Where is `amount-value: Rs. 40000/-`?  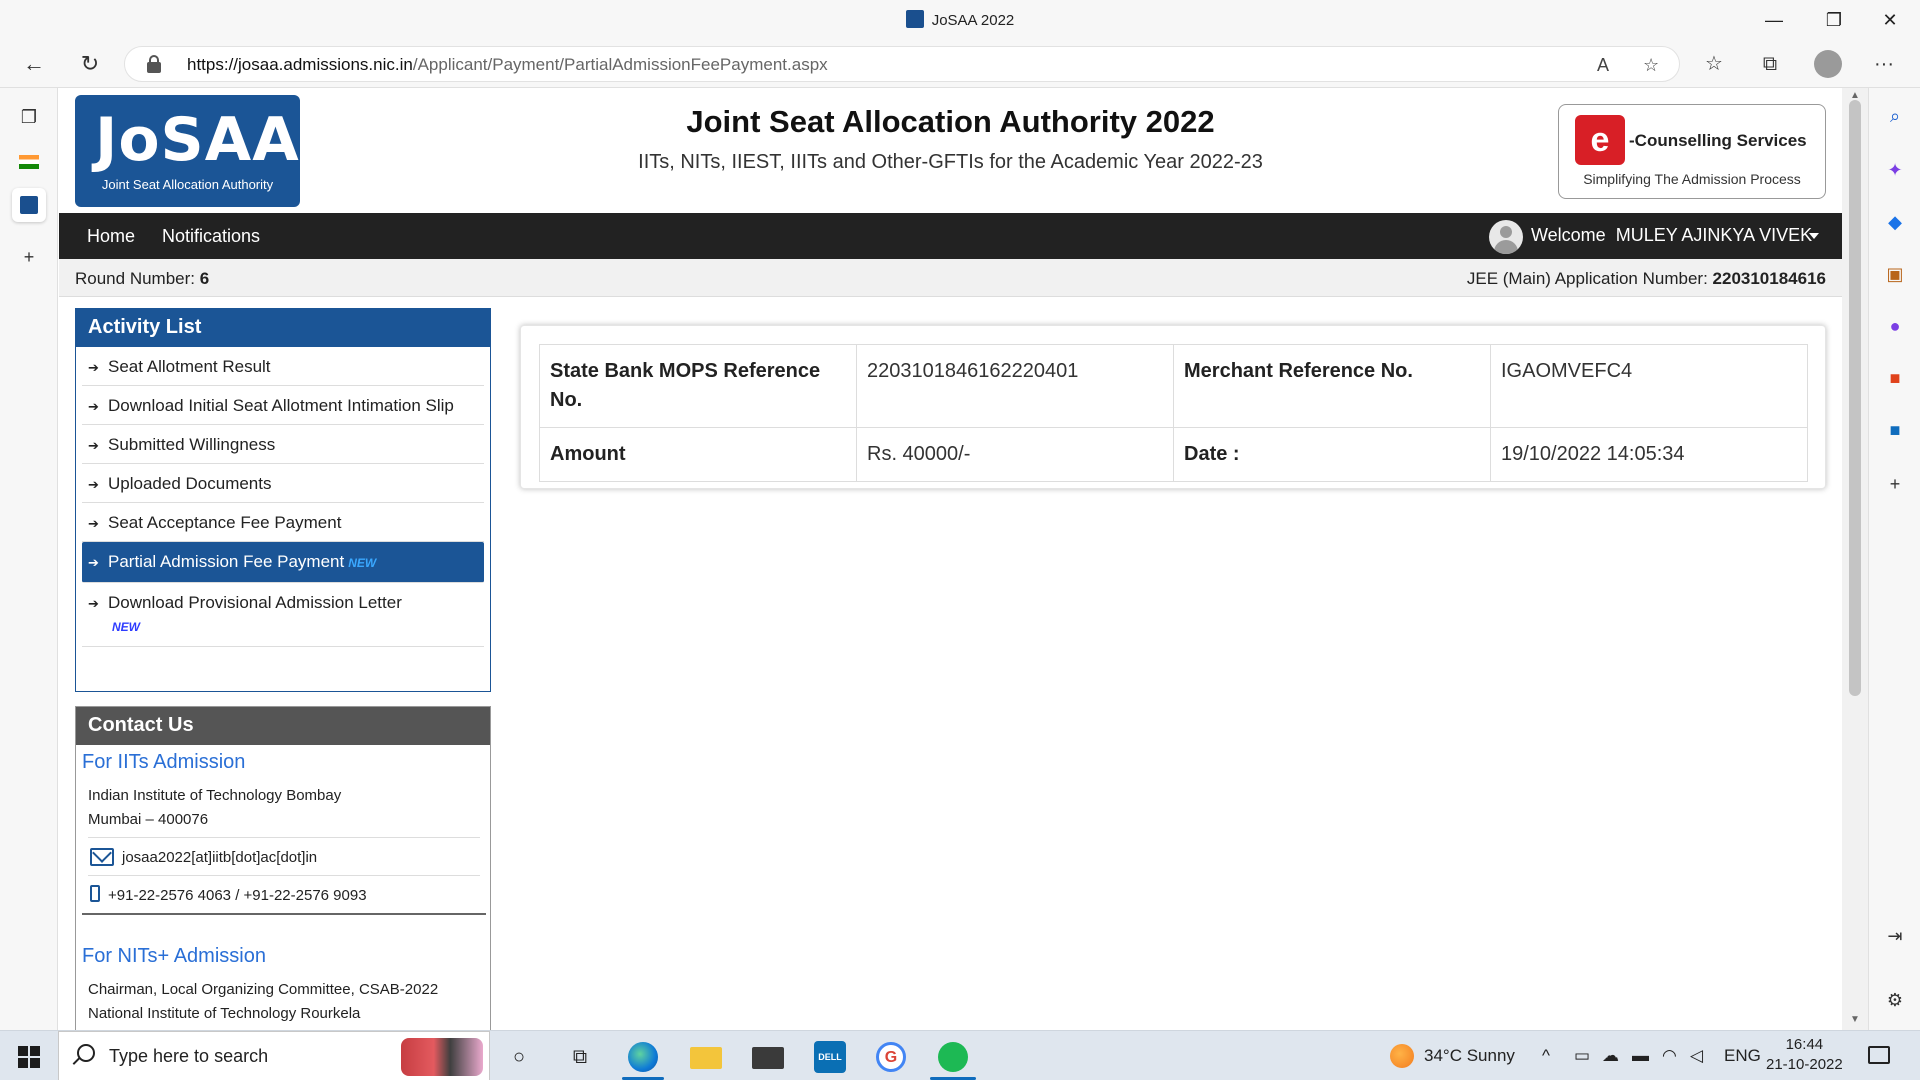 amount-value: Rs. 40000/- is located at coordinates (1015, 454).